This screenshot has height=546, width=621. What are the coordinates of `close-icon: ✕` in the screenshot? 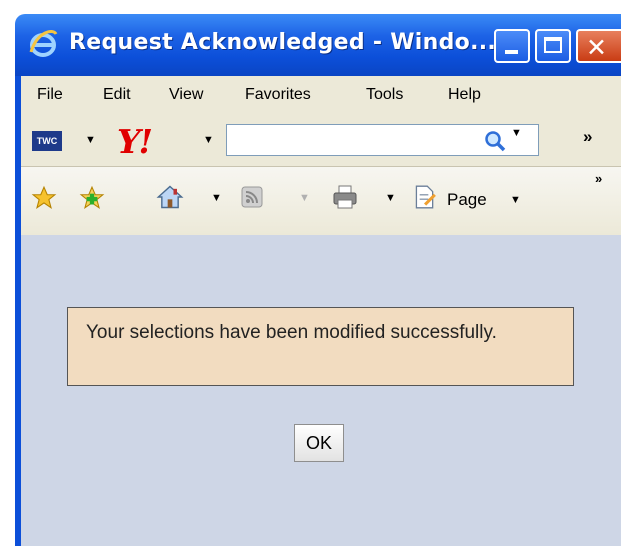 It's located at (596, 47).